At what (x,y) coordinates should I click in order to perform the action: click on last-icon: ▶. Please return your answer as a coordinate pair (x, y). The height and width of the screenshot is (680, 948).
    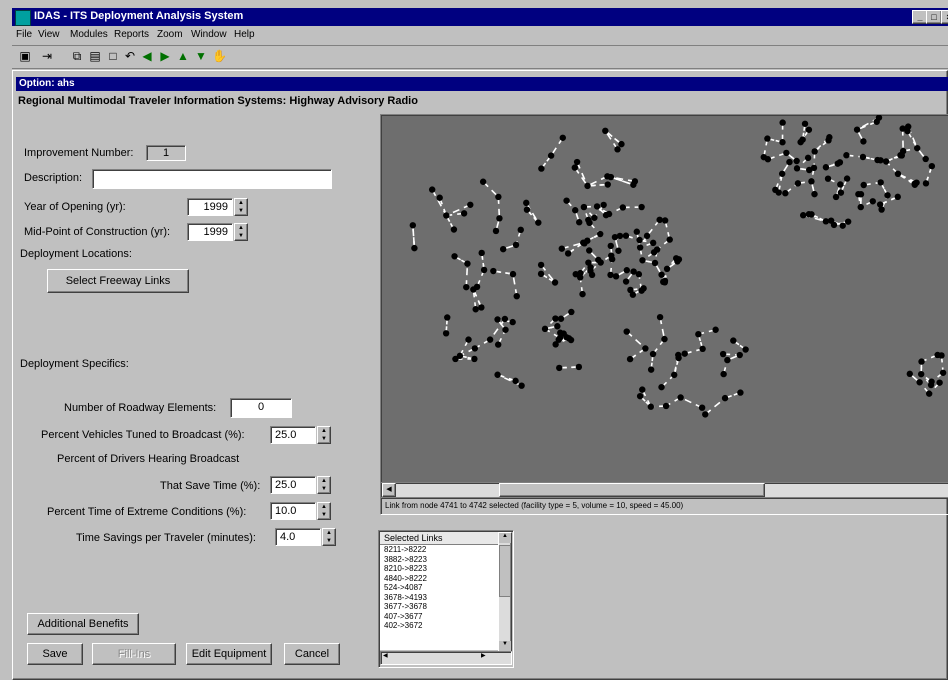
    Looking at the image, I should click on (165, 56).